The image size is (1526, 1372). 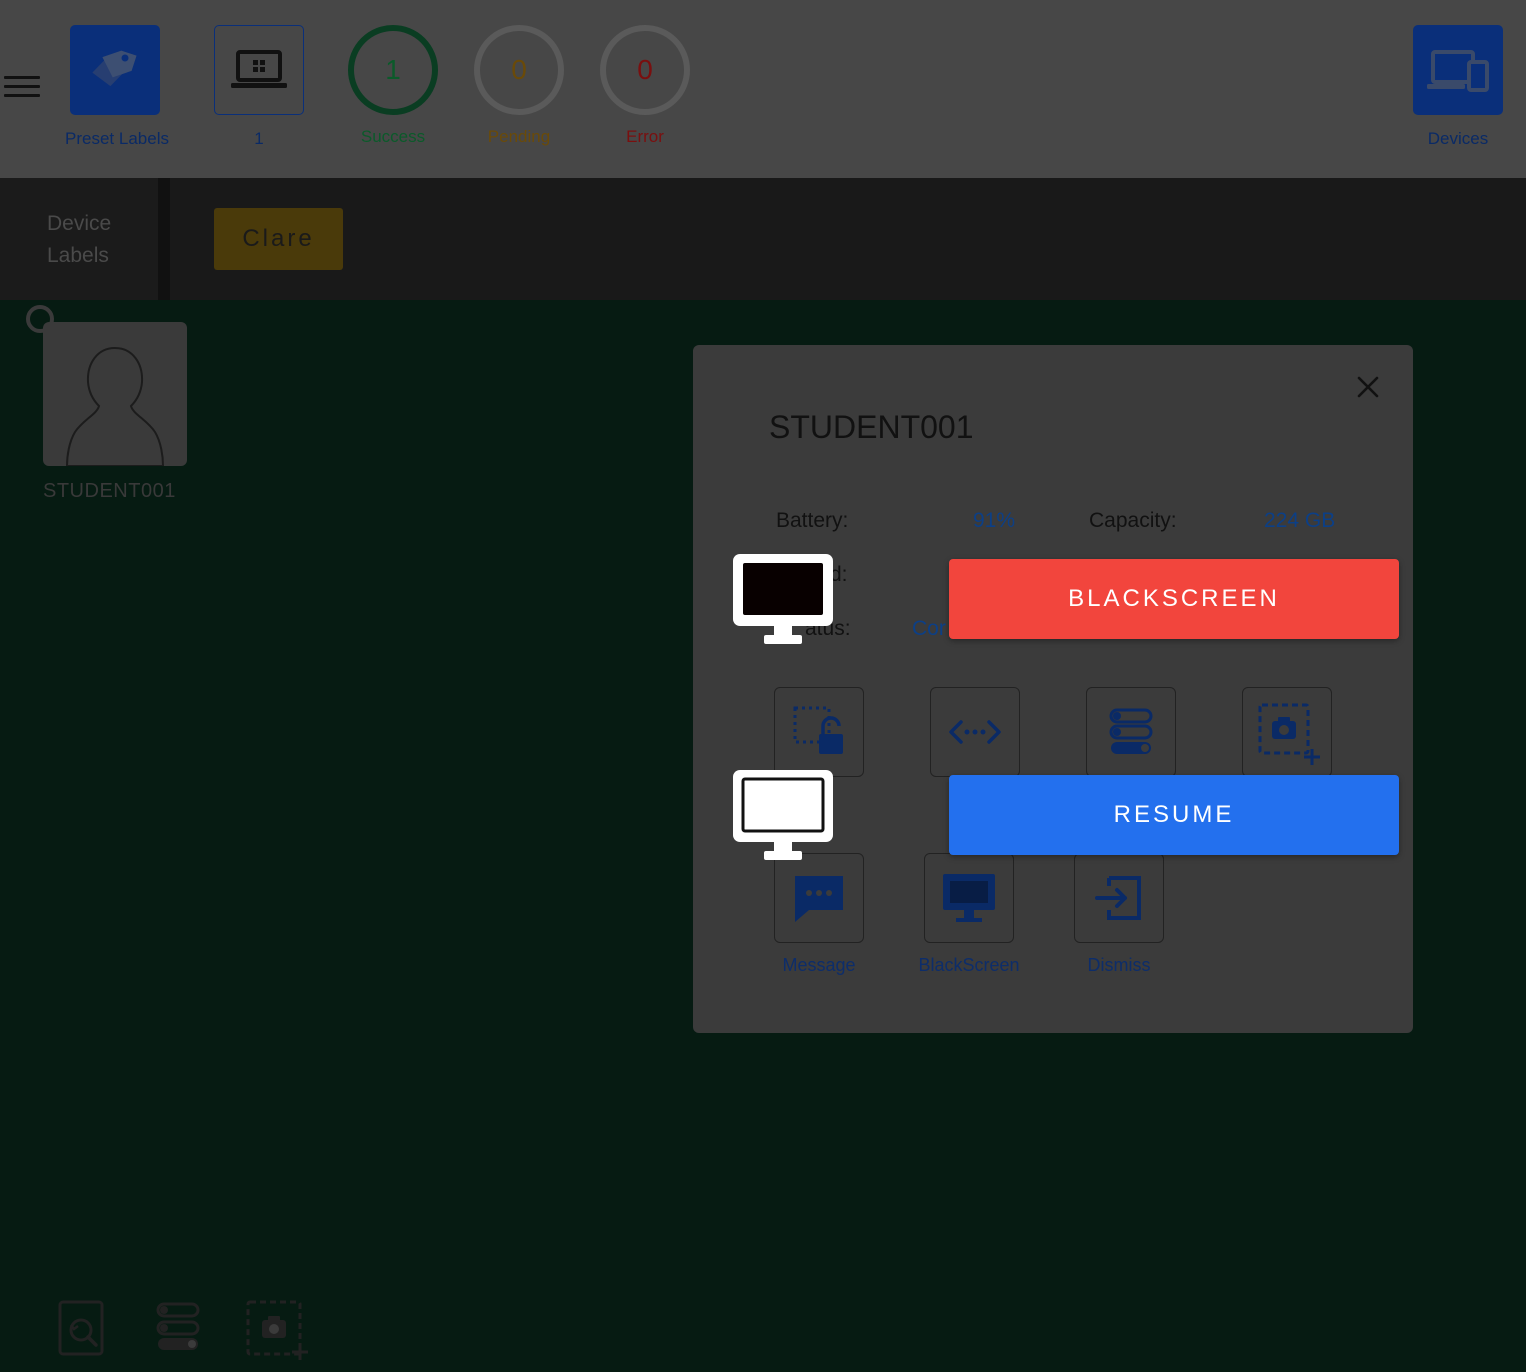 I want to click on error-label: Error, so click(x=645, y=136).